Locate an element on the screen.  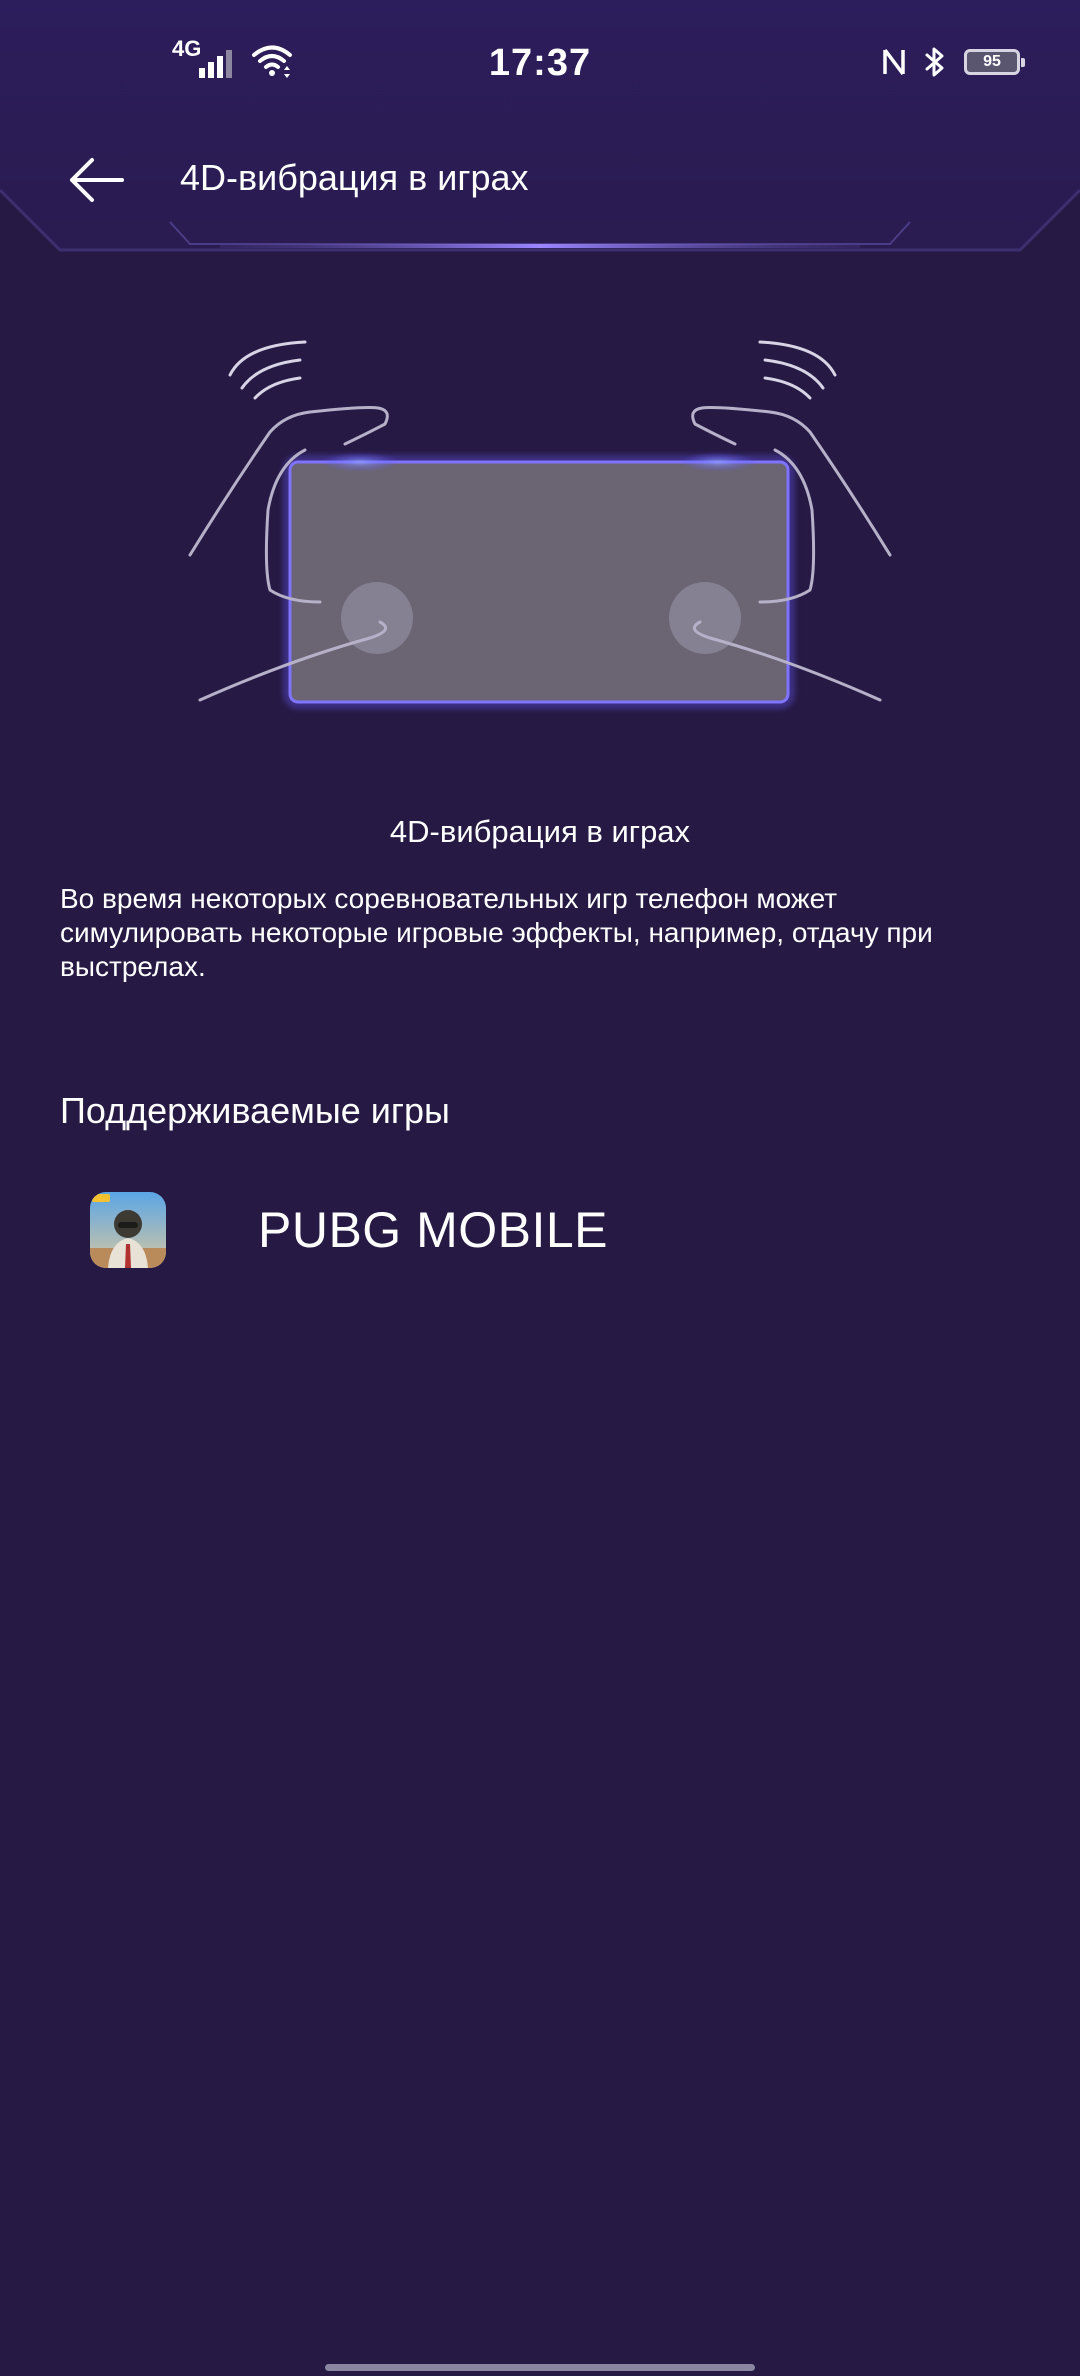
bluetooth-icon is located at coordinates (934, 62).